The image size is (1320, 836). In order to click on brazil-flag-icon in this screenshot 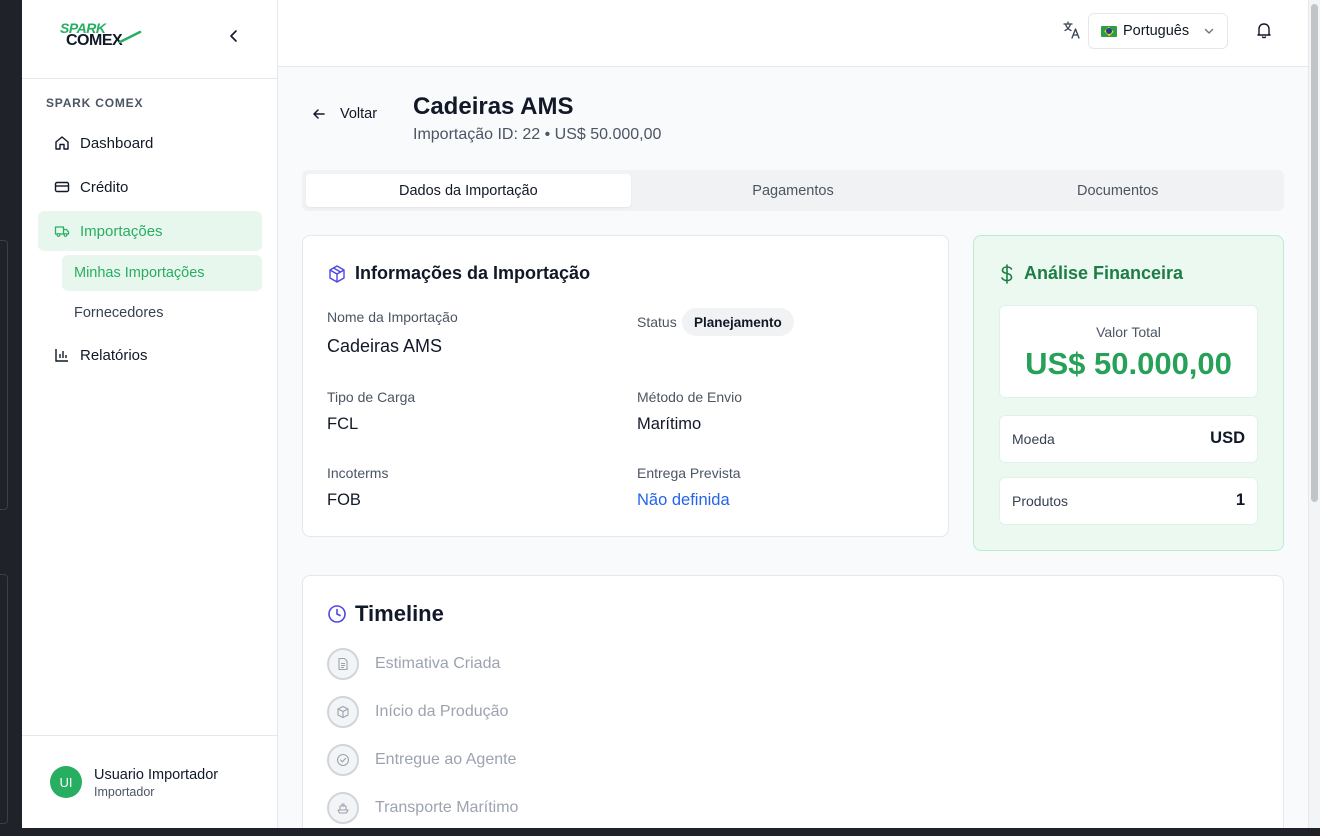, I will do `click(1109, 31)`.